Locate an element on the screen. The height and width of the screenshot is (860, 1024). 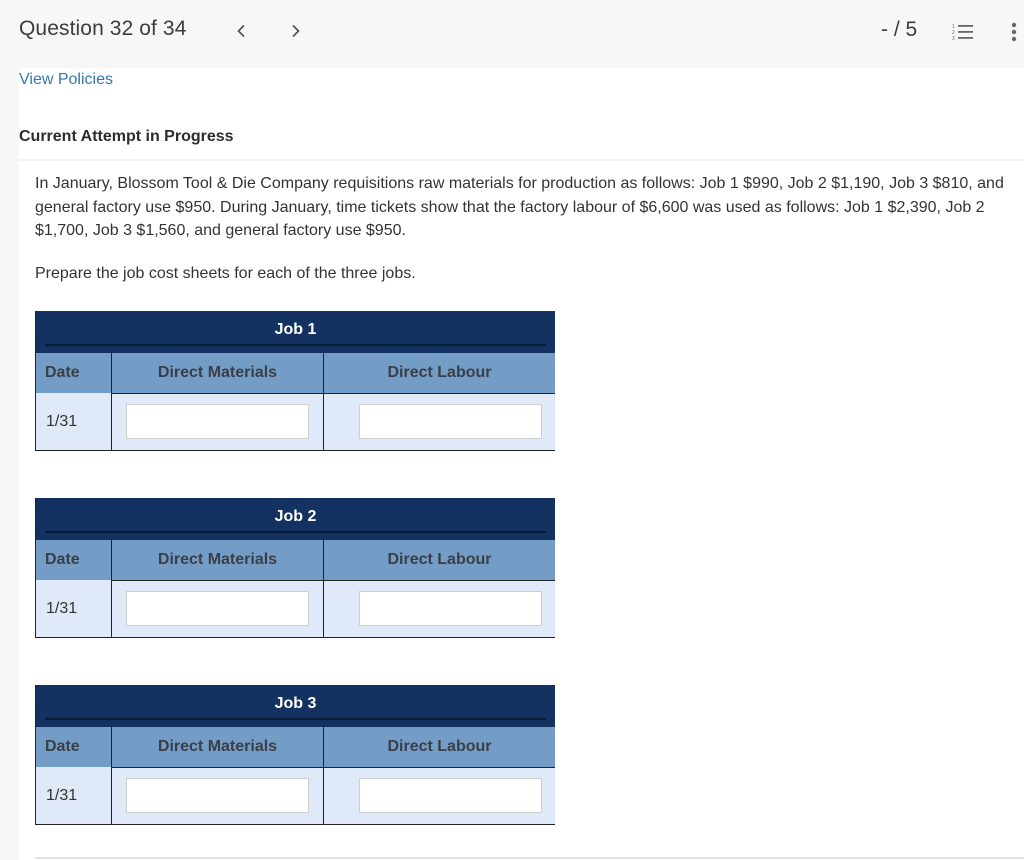
question-counter: Question 32 of 34 is located at coordinates (103, 28).